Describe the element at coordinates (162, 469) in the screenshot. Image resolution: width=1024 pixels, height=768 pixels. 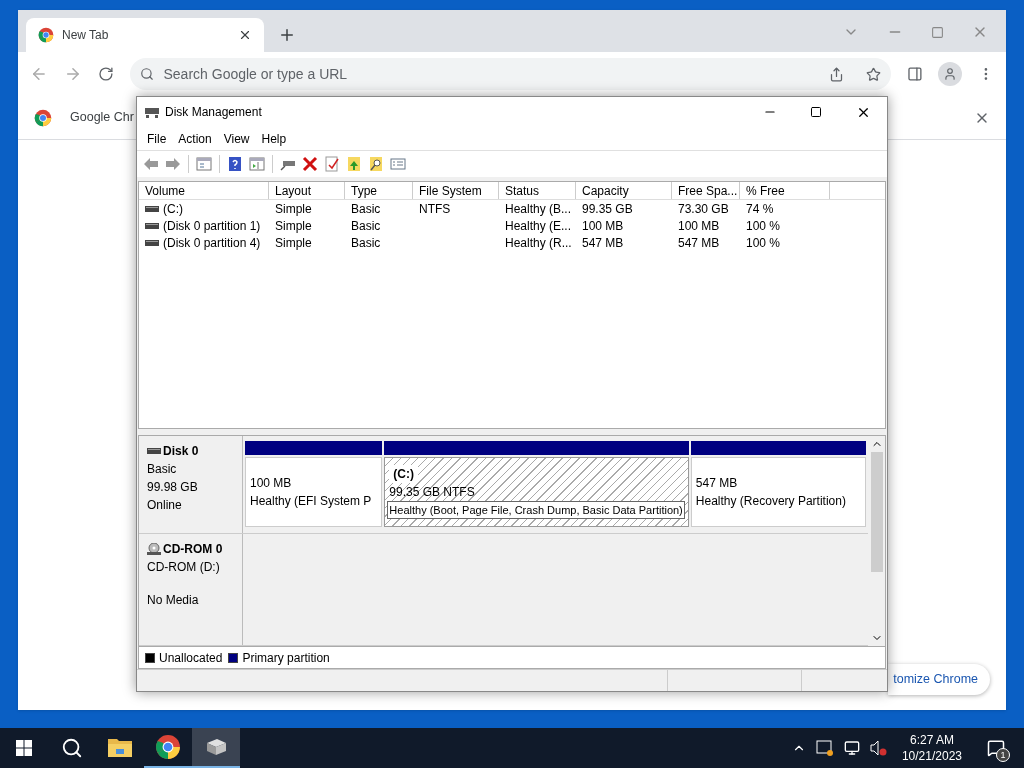
I see `disk-info: Basic` at that location.